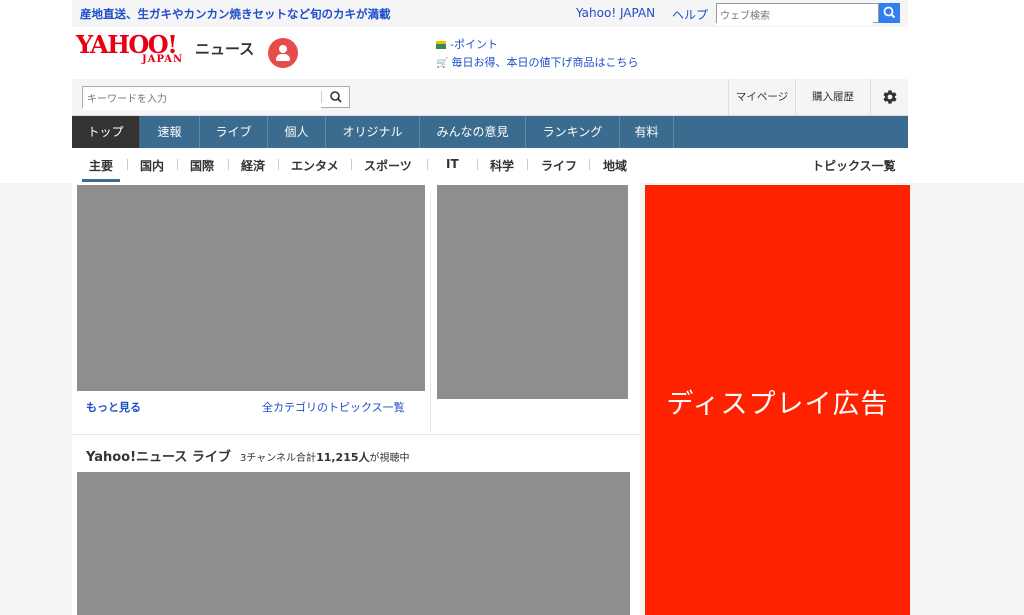  Describe the element at coordinates (202, 165) in the screenshot. I see `category-international: 国際` at that location.